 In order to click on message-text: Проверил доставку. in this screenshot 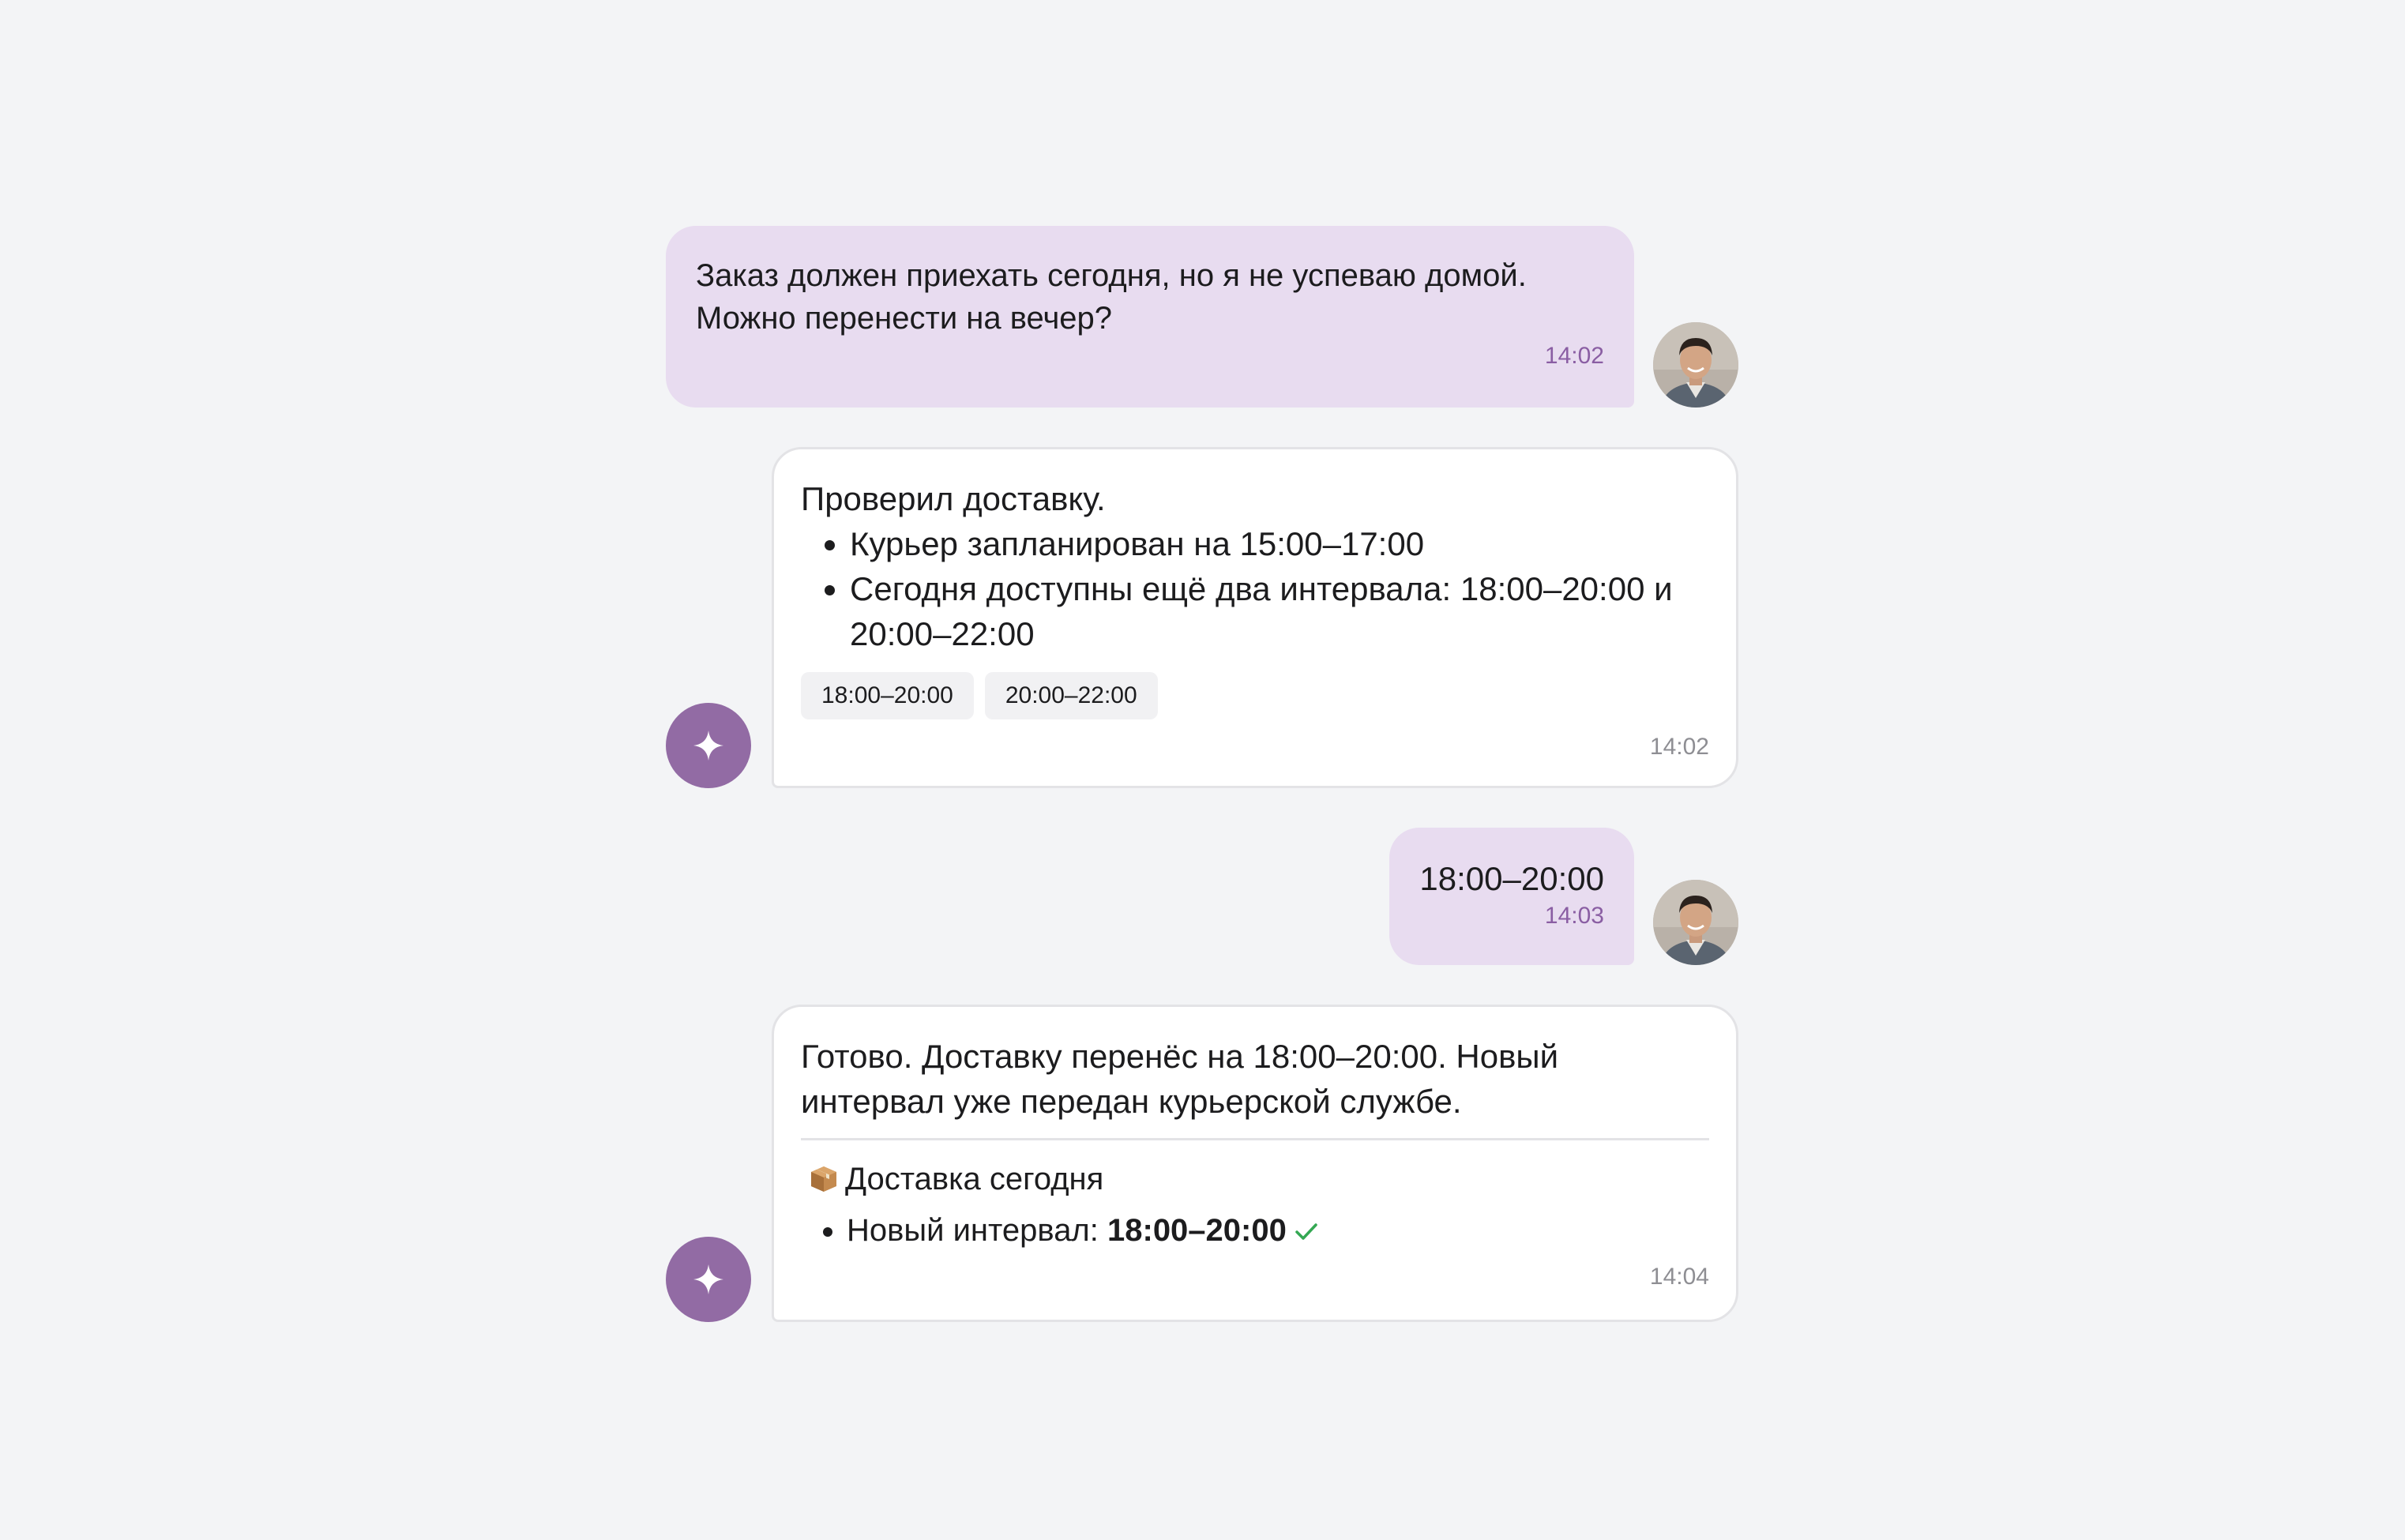, I will do `click(953, 498)`.